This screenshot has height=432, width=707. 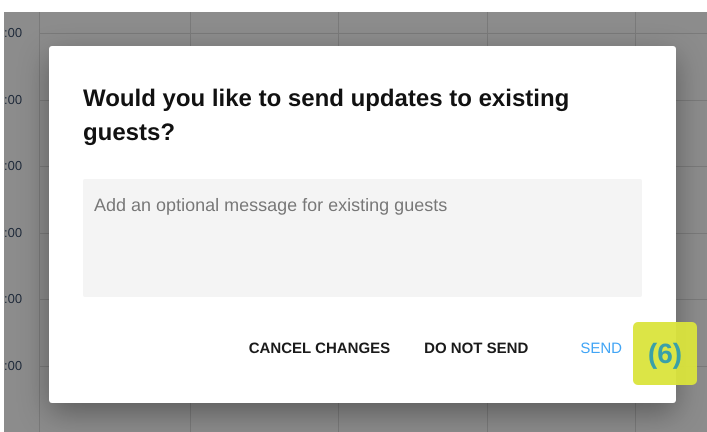 What do you see at coordinates (476, 348) in the screenshot?
I see `dialog-button: DO NOT SEND` at bounding box center [476, 348].